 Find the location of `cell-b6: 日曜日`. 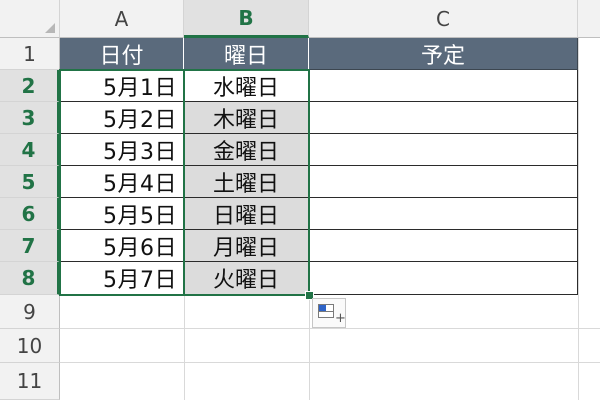

cell-b6: 日曜日 is located at coordinates (246, 214).